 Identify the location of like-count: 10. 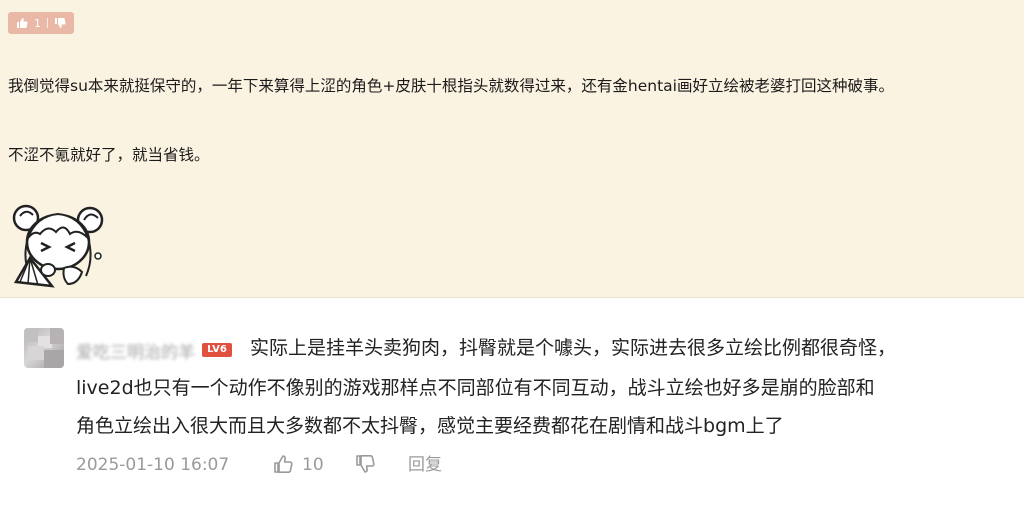
(313, 465).